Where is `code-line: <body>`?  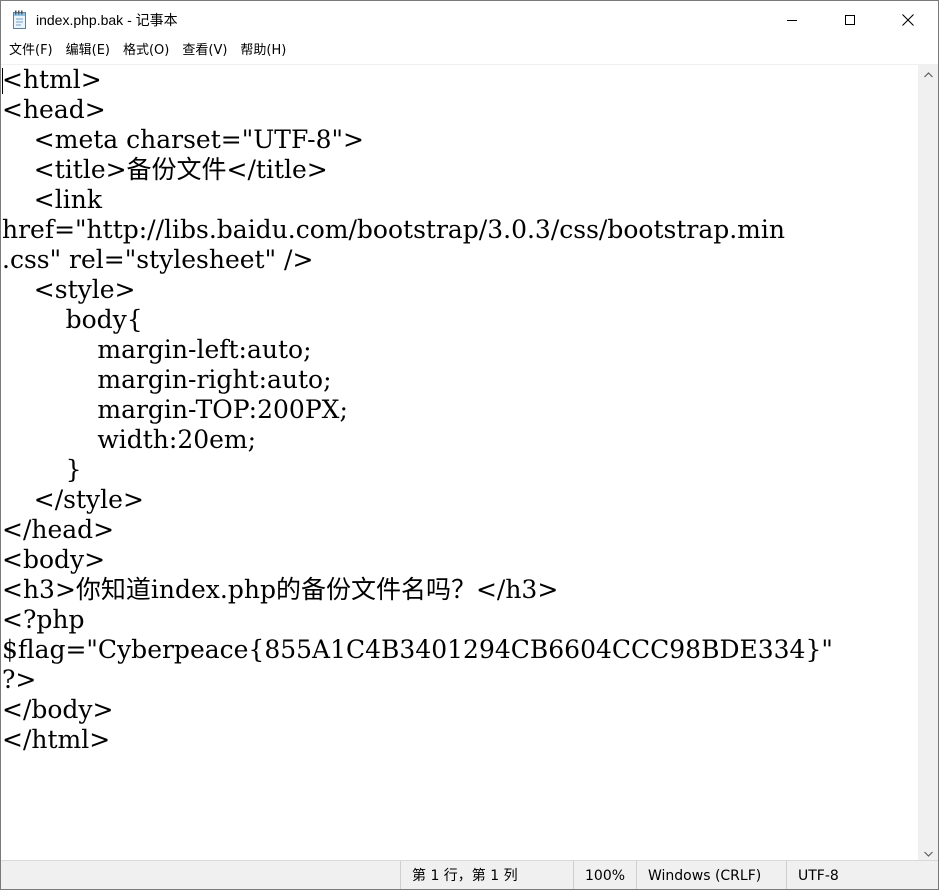
code-line: <body> is located at coordinates (54, 559).